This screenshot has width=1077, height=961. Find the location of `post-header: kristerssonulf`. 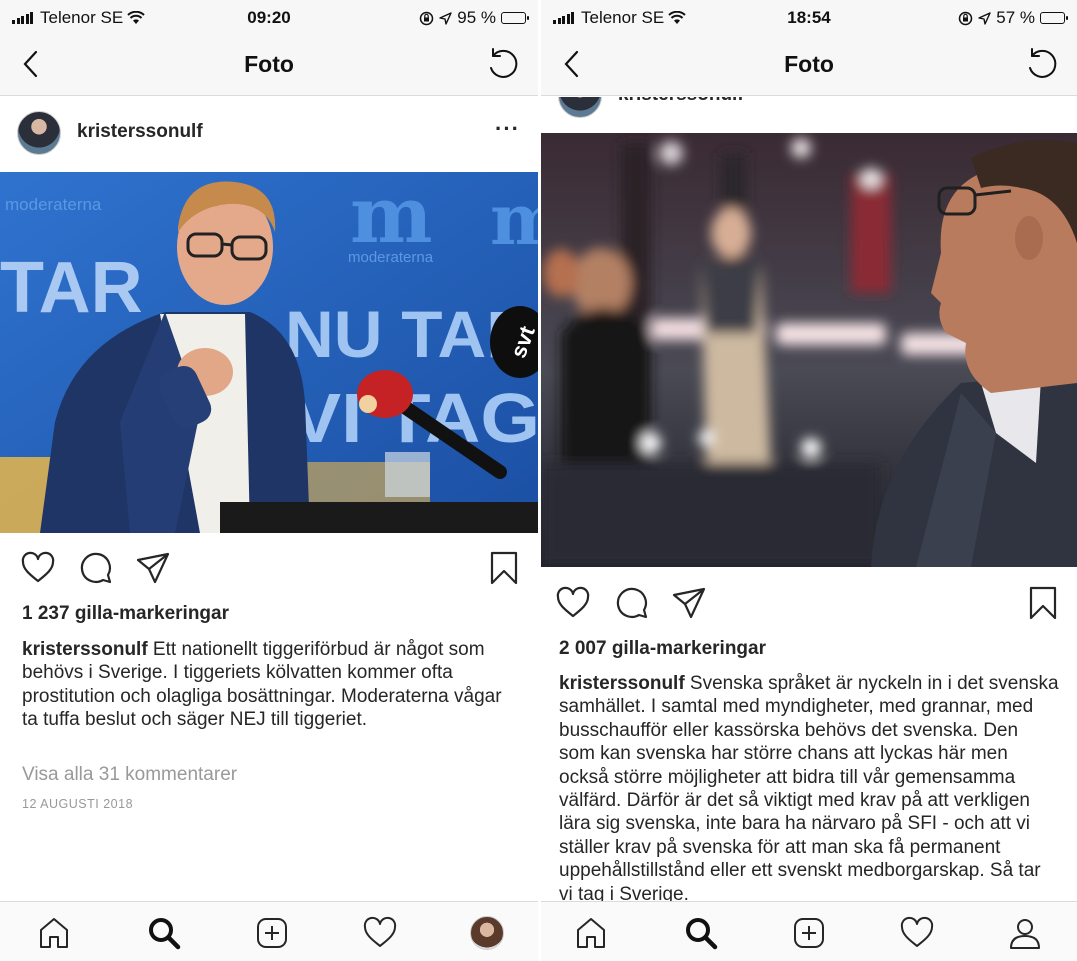

post-header: kristerssonulf is located at coordinates (809, 115).